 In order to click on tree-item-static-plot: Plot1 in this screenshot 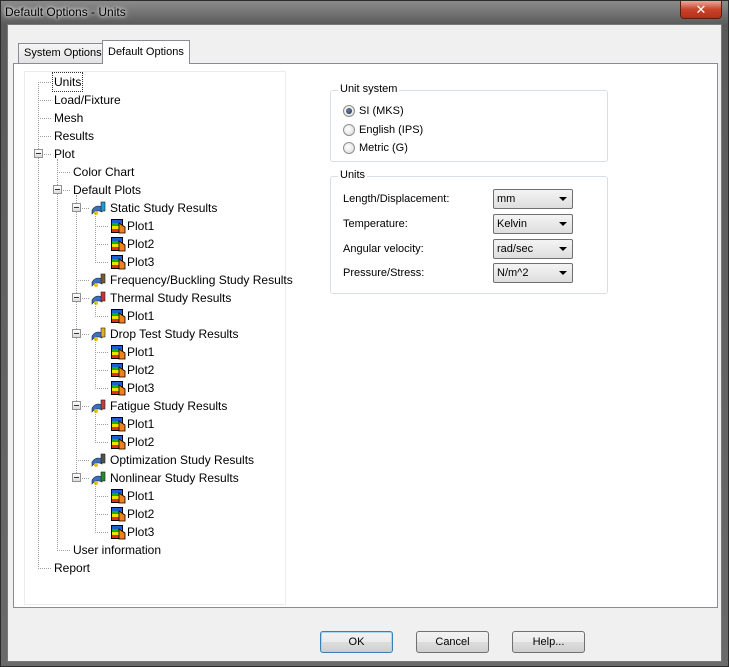, I will do `click(132, 226)`.